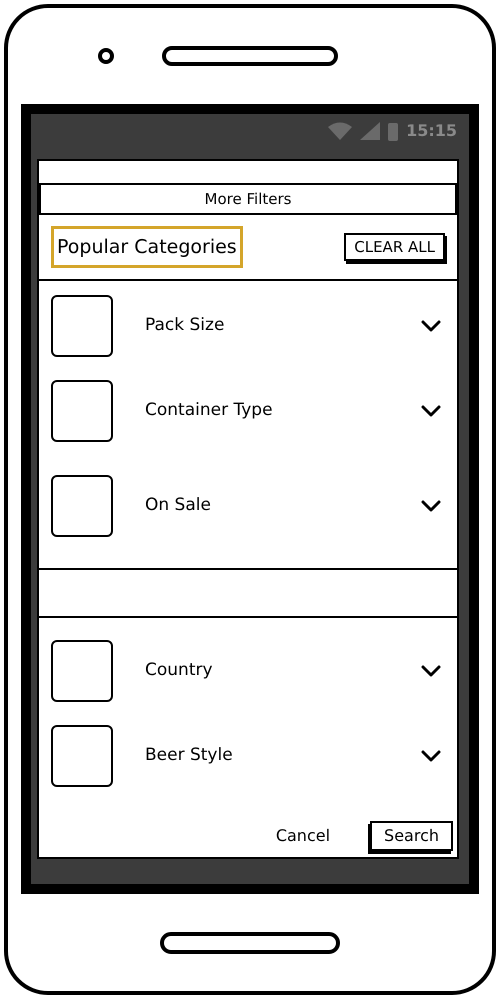 The width and height of the screenshot is (500, 999). What do you see at coordinates (431, 131) in the screenshot?
I see `clock-time: 15:15` at bounding box center [431, 131].